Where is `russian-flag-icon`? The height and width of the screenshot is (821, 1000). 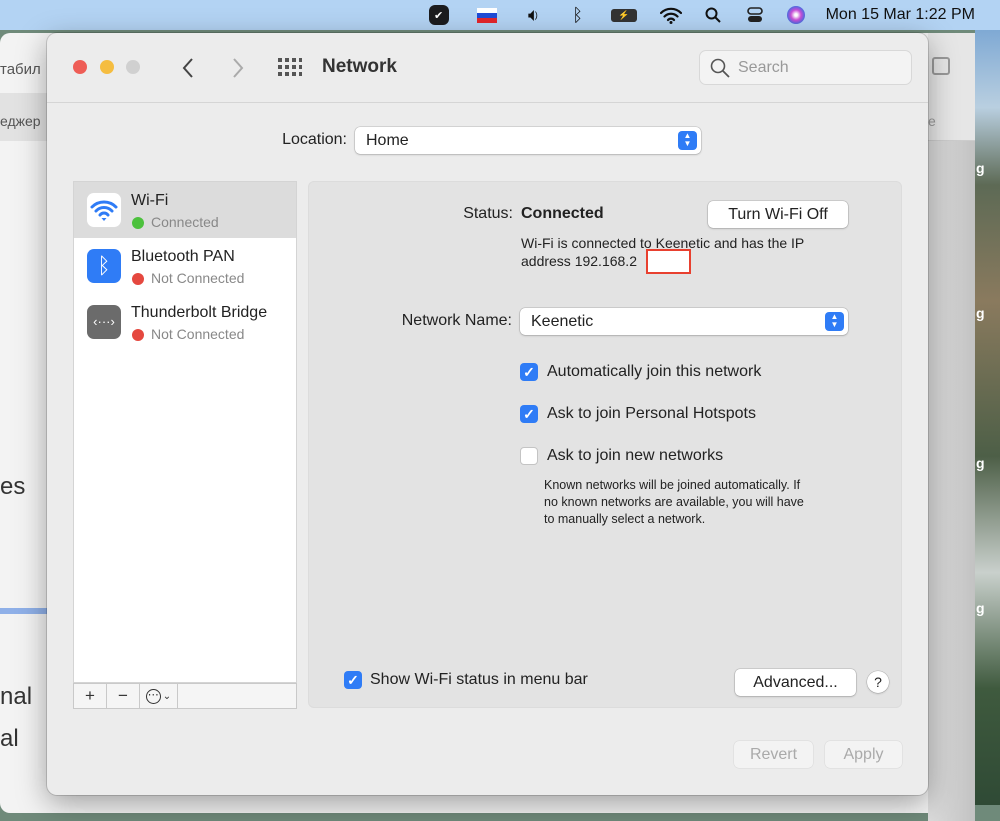
russian-flag-icon is located at coordinates (487, 15).